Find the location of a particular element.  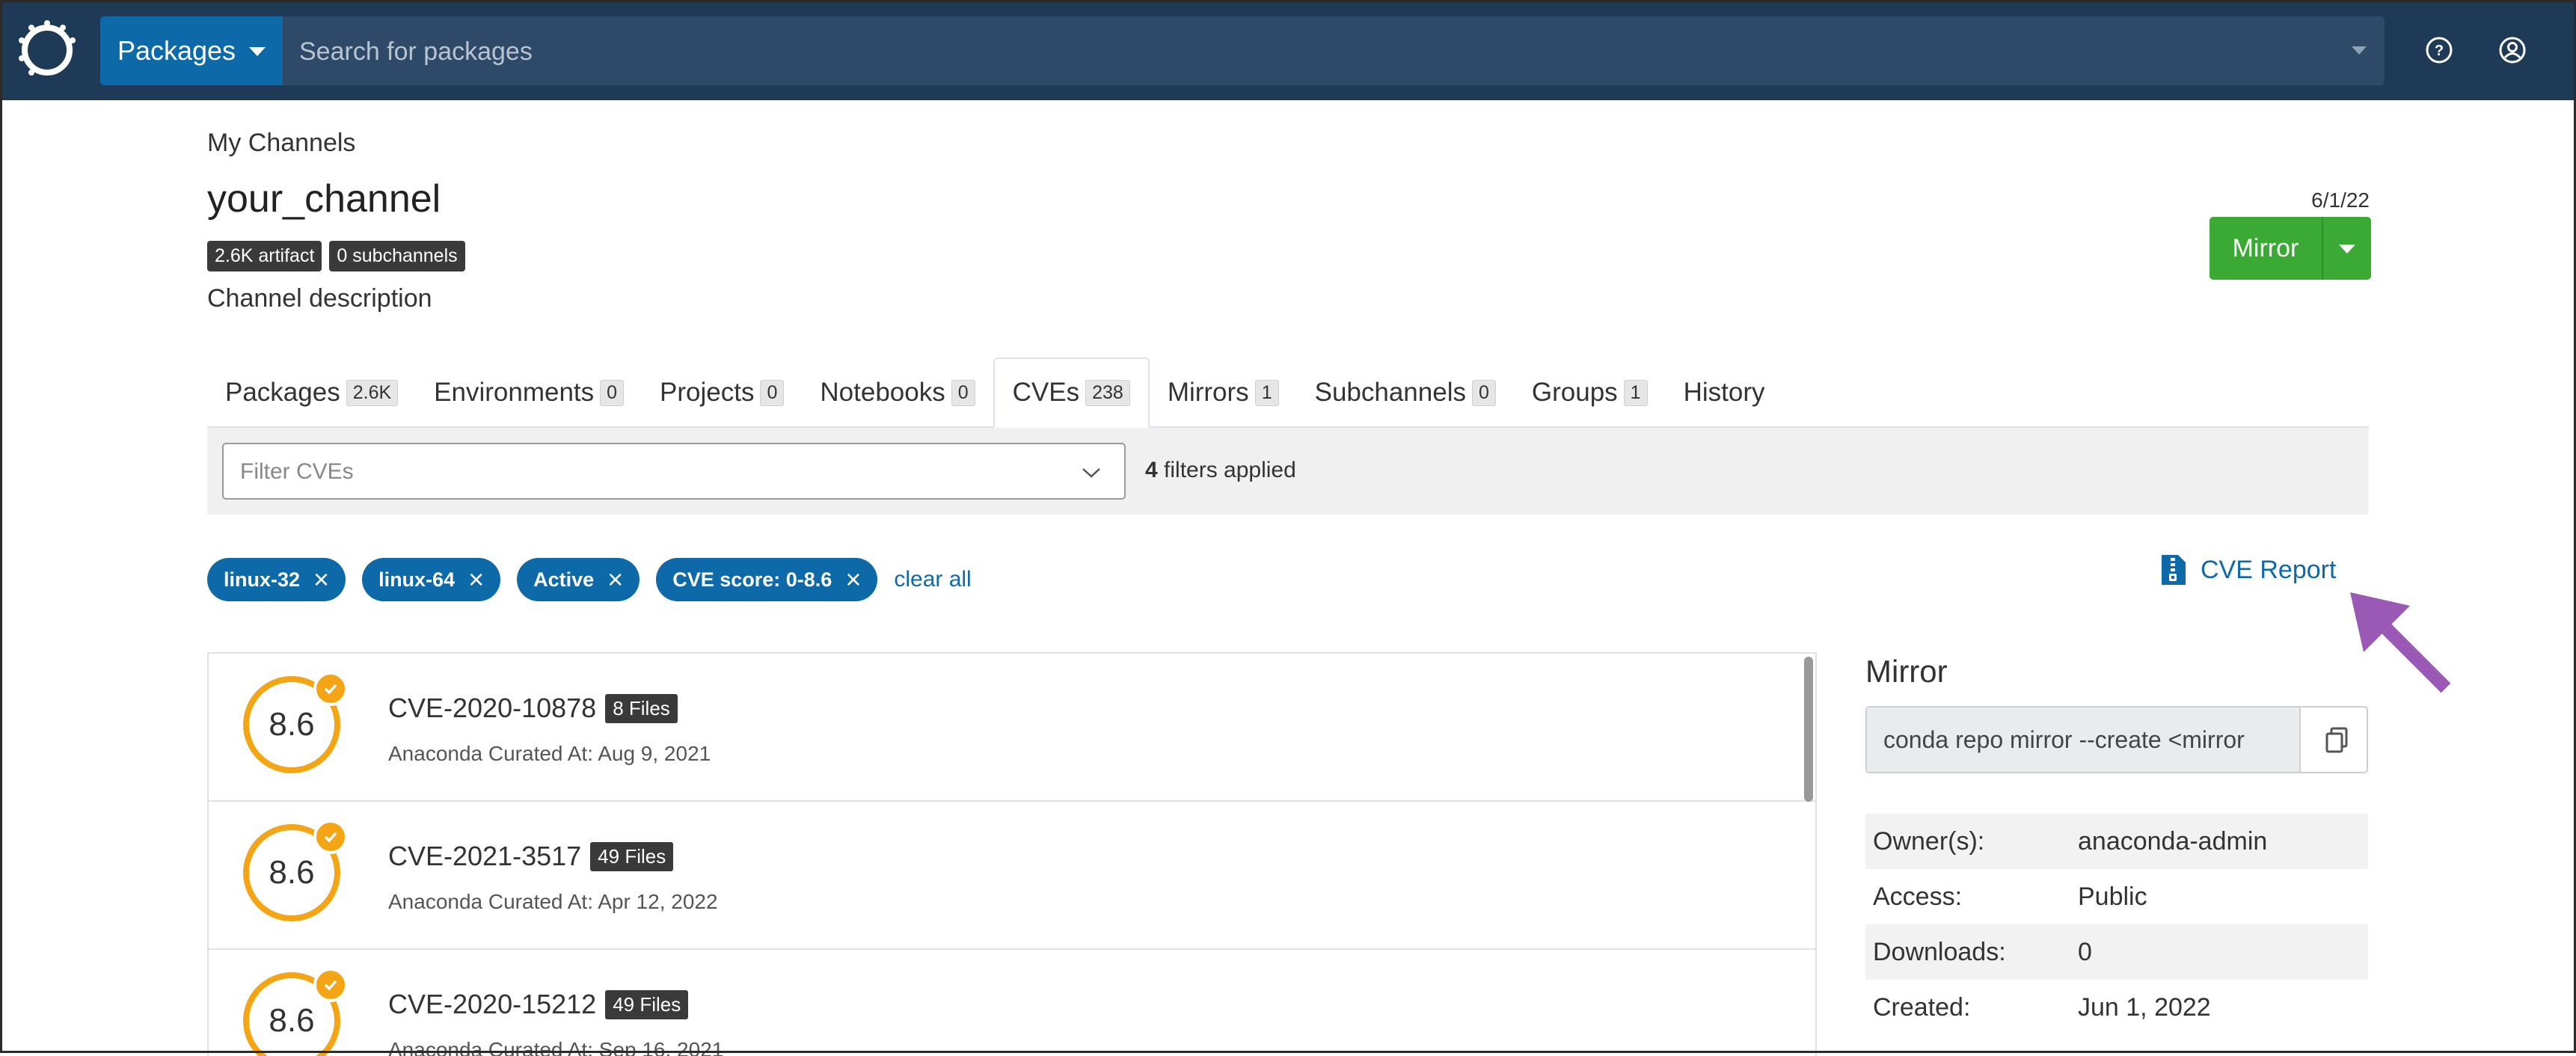

packages-dropdown: Packages is located at coordinates (191, 51).